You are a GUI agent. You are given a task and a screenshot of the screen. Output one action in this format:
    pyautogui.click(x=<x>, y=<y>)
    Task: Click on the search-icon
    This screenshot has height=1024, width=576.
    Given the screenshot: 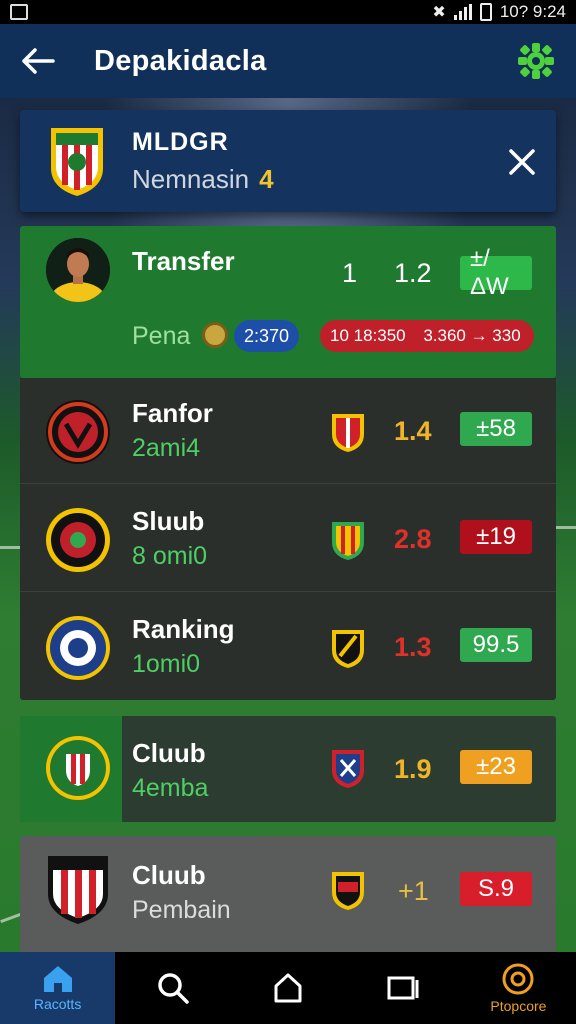 What is the action you would take?
    pyautogui.click(x=173, y=988)
    